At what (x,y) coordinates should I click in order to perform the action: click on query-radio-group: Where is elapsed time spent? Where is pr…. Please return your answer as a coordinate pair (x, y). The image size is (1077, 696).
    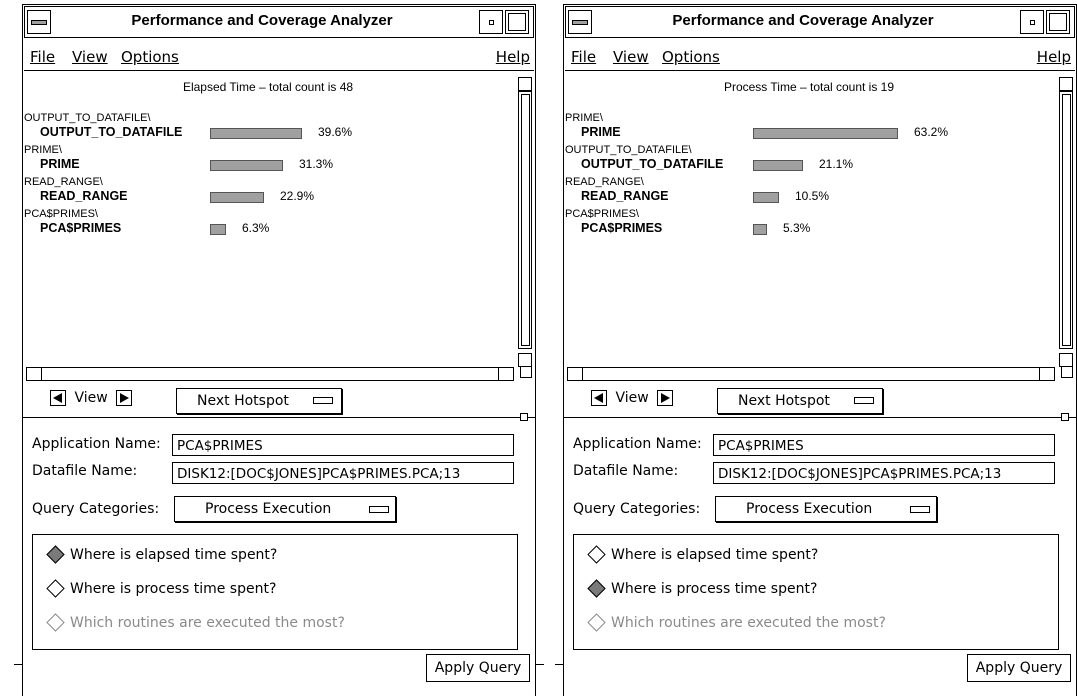
    Looking at the image, I should click on (275, 592).